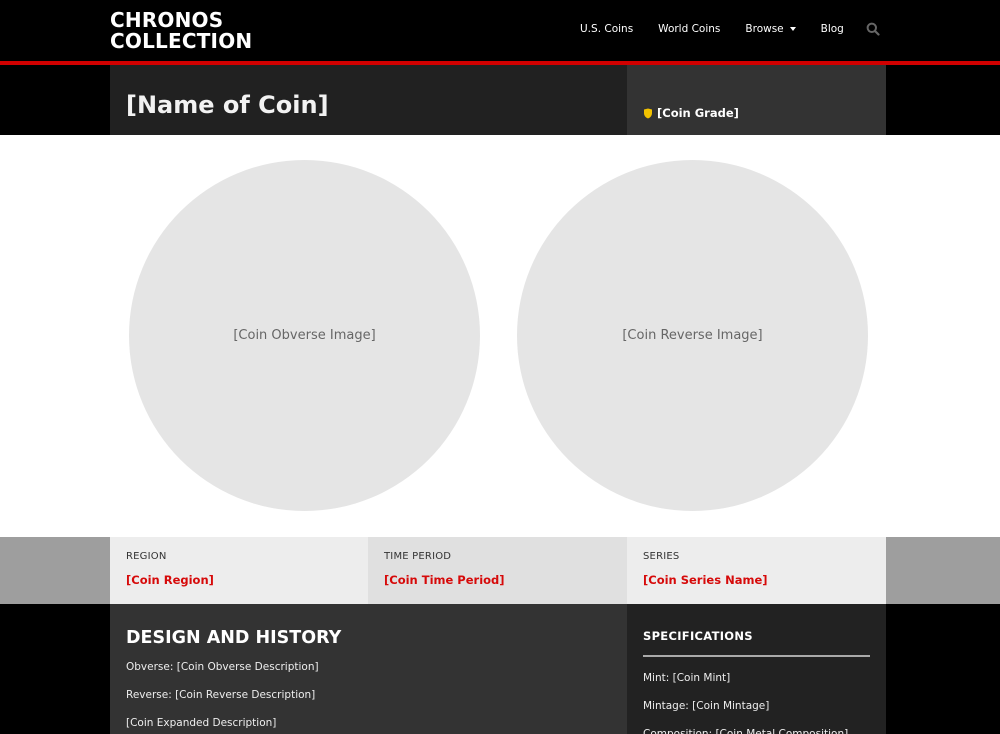  I want to click on coin-grade: [Coin Grade], so click(691, 113).